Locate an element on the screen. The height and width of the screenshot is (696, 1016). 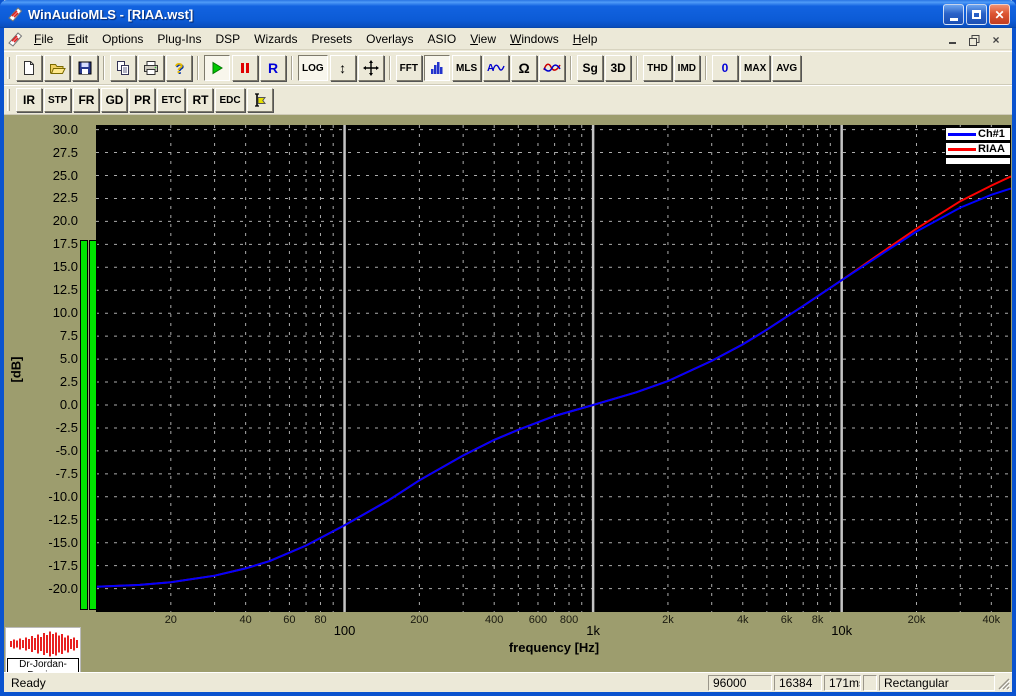
transfer-function-button is located at coordinates (552, 68).